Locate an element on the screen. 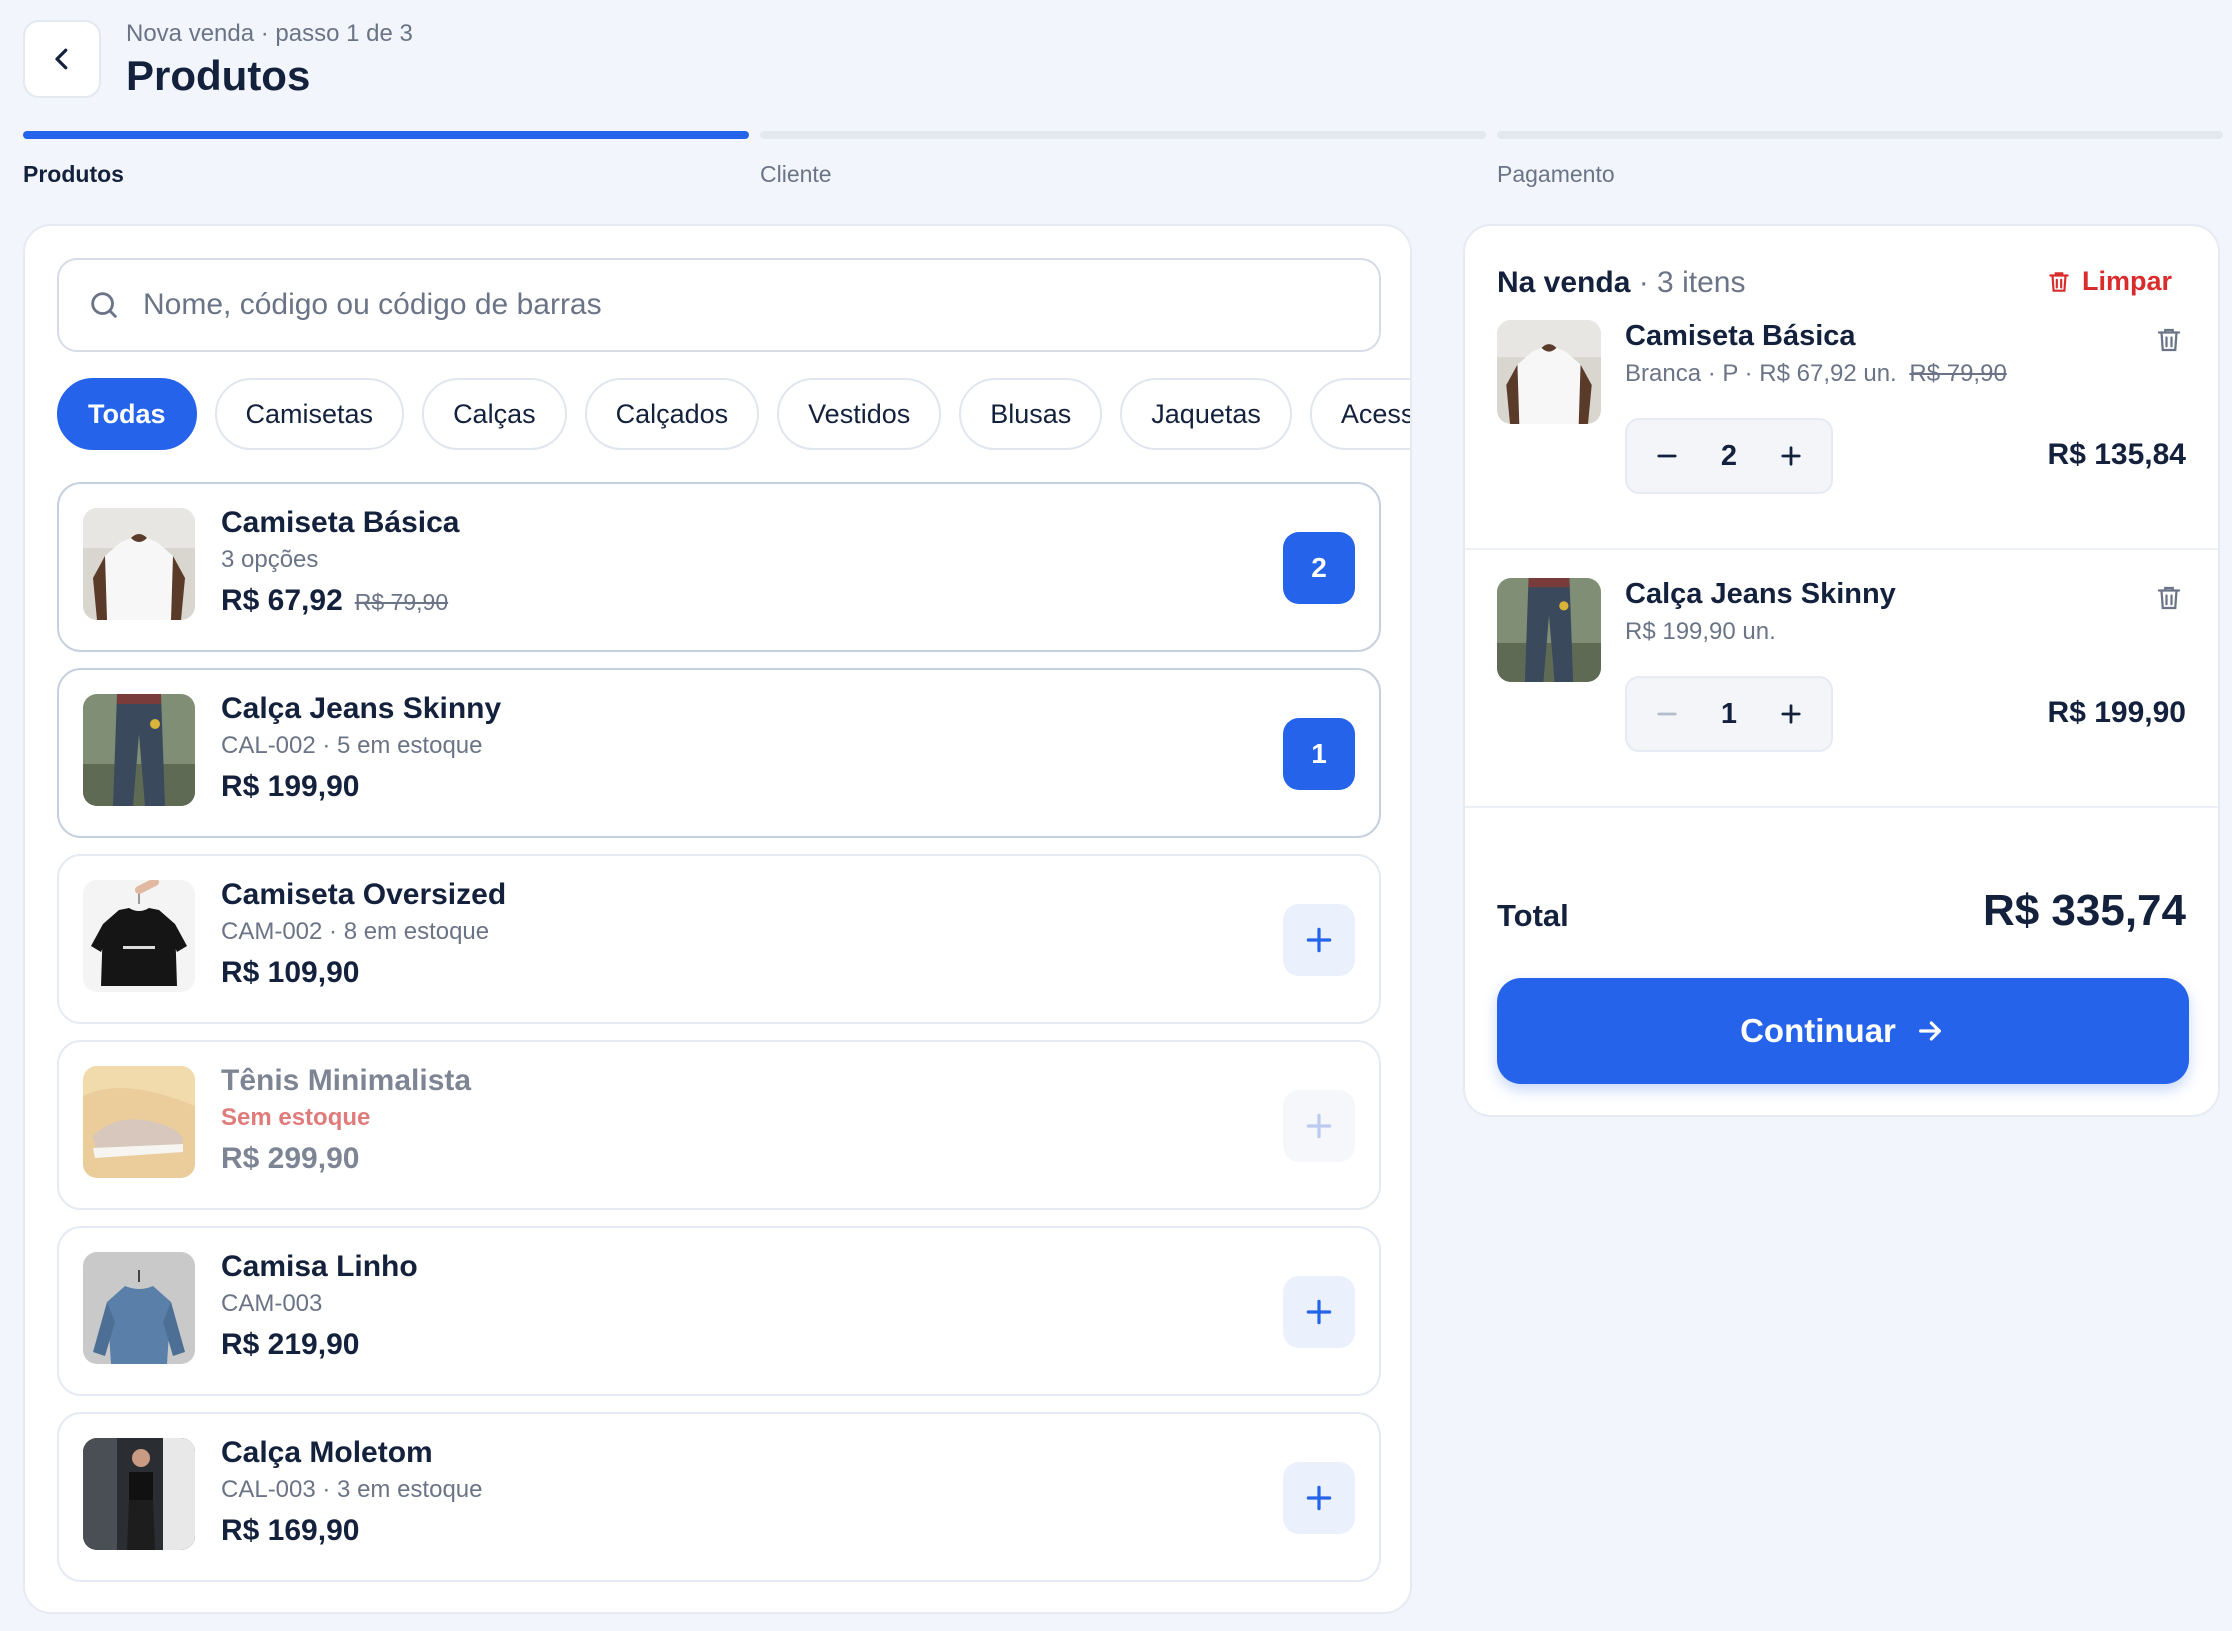  step-cliente: Cliente is located at coordinates (1123, 159).